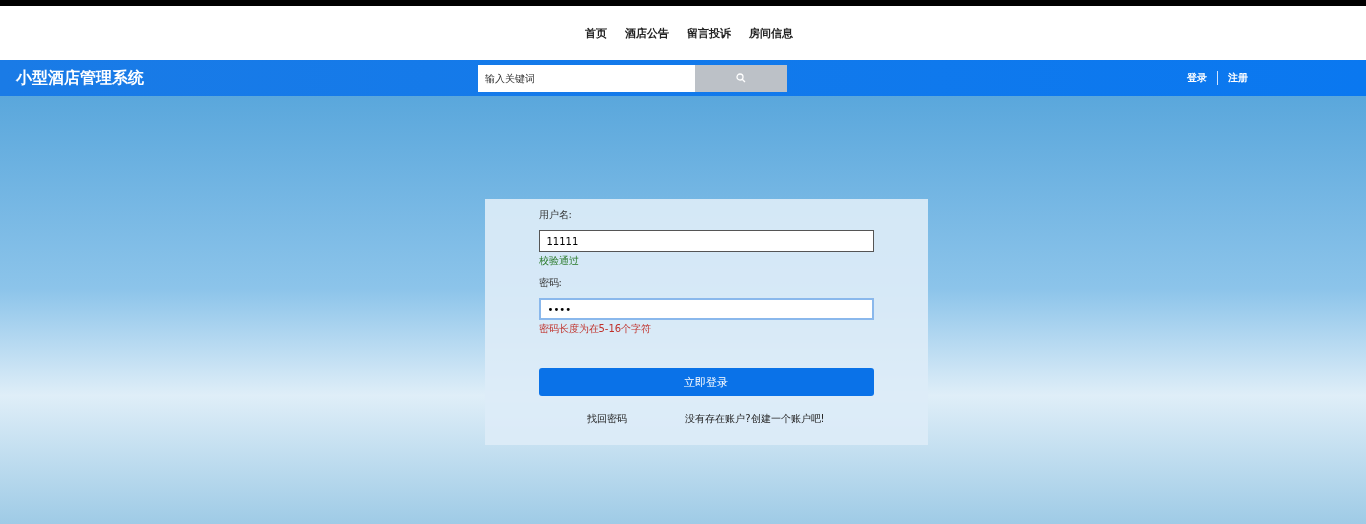 The image size is (1366, 524). I want to click on search-button, so click(741, 78).